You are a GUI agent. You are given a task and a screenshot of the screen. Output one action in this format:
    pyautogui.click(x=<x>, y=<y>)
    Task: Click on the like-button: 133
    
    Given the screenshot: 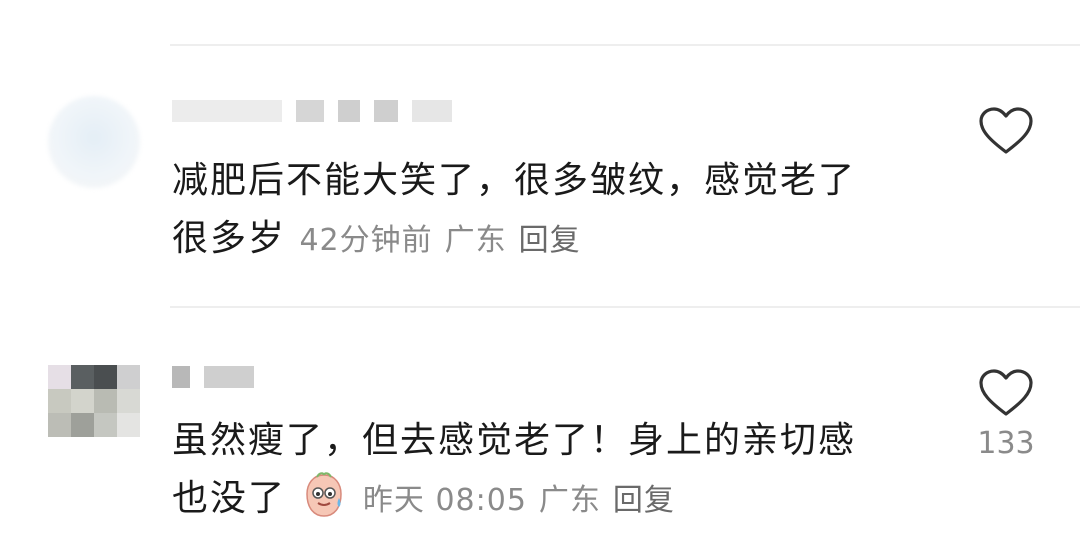 What is the action you would take?
    pyautogui.click(x=1006, y=414)
    